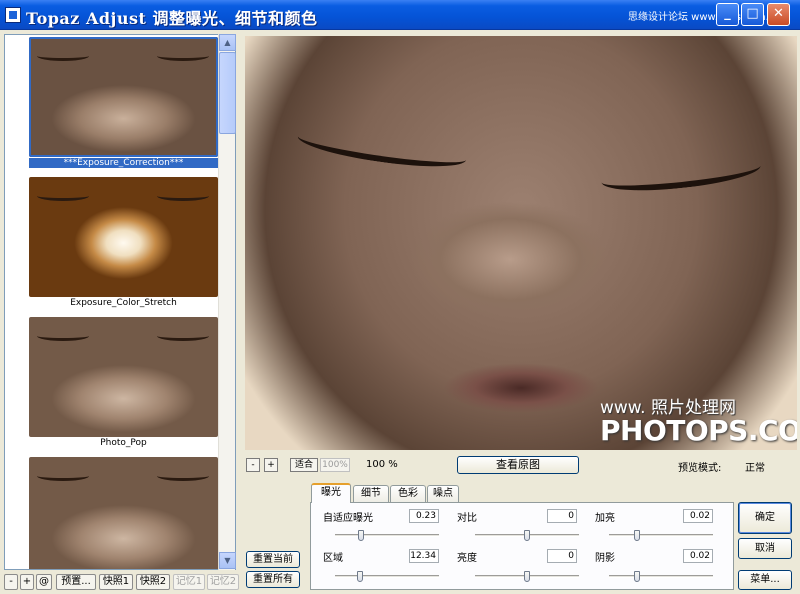 This screenshot has width=800, height=594. Describe the element at coordinates (605, 558) in the screenshot. I see `shadows-label: 阴影` at that location.